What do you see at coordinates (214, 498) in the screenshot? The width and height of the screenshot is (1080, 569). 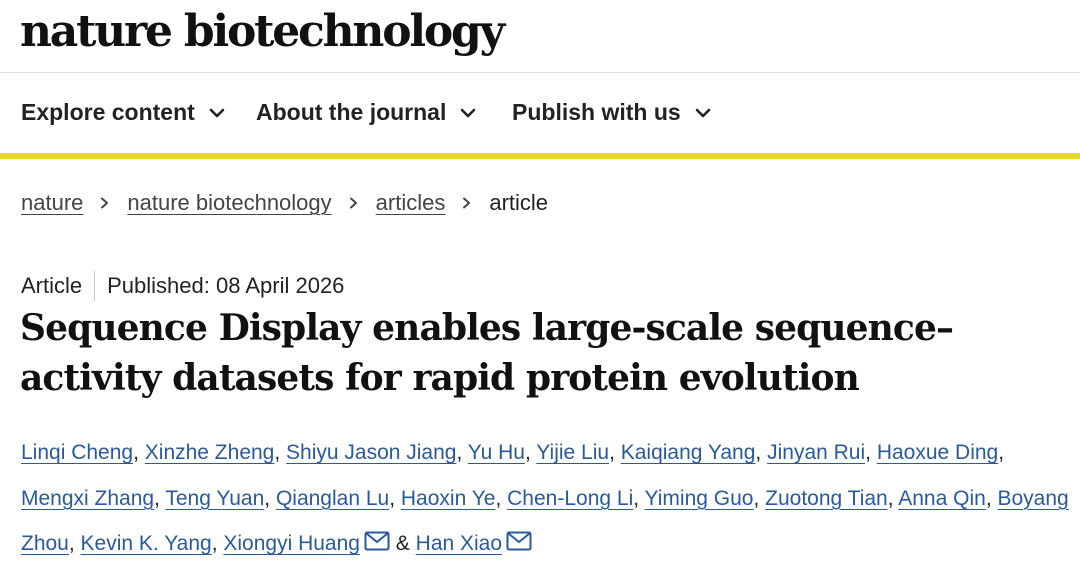 I see `author-link: Teng Yuan` at bounding box center [214, 498].